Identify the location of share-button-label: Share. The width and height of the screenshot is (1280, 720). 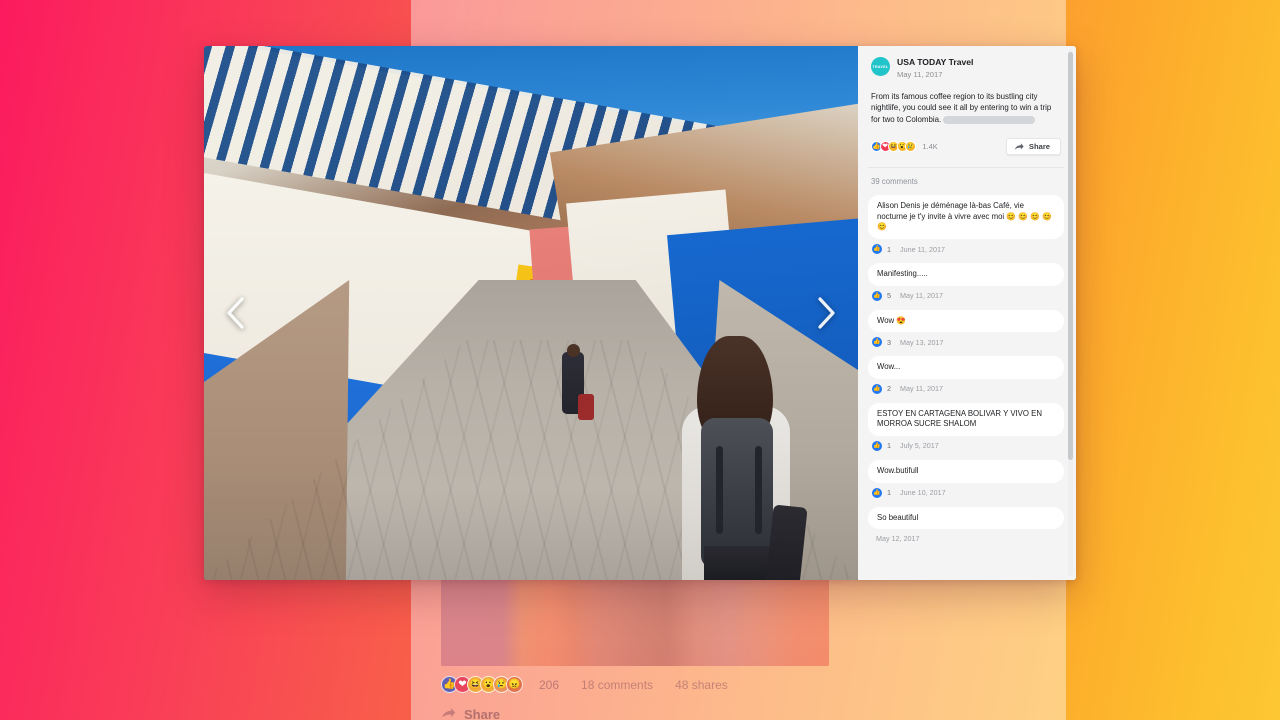
(1039, 147).